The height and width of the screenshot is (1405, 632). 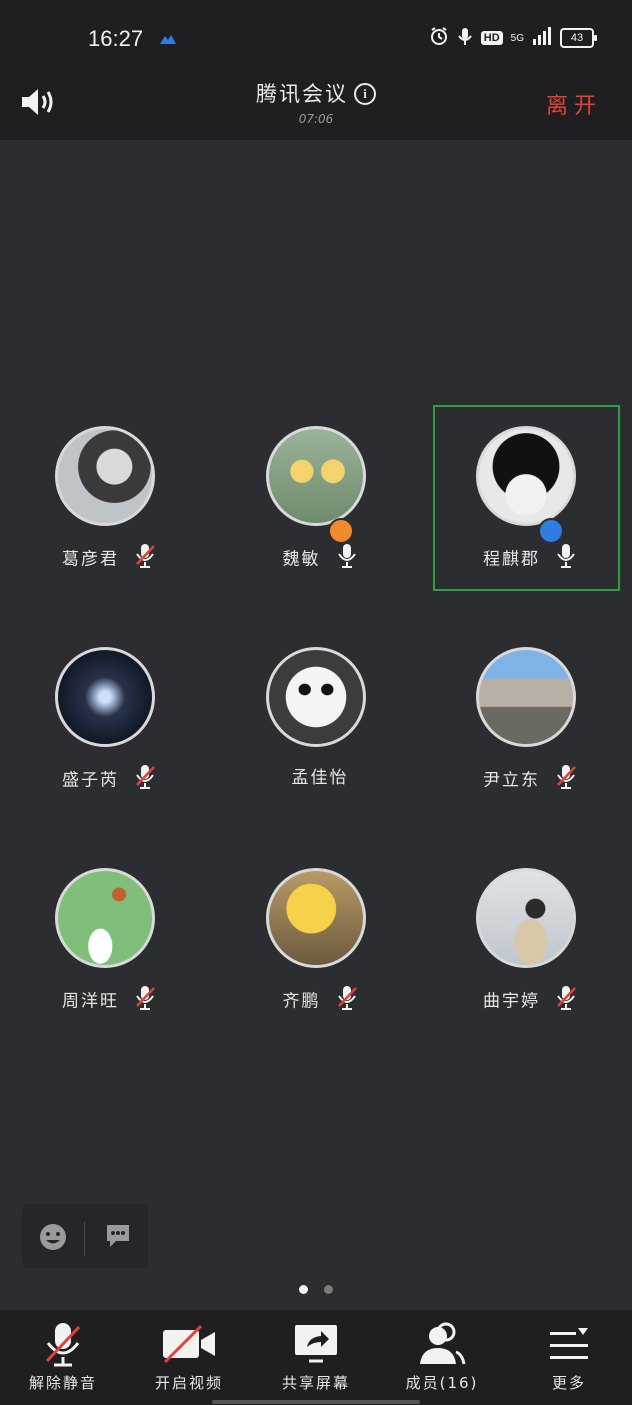 I want to click on participant-tile: 齐鹏, so click(x=320, y=930).